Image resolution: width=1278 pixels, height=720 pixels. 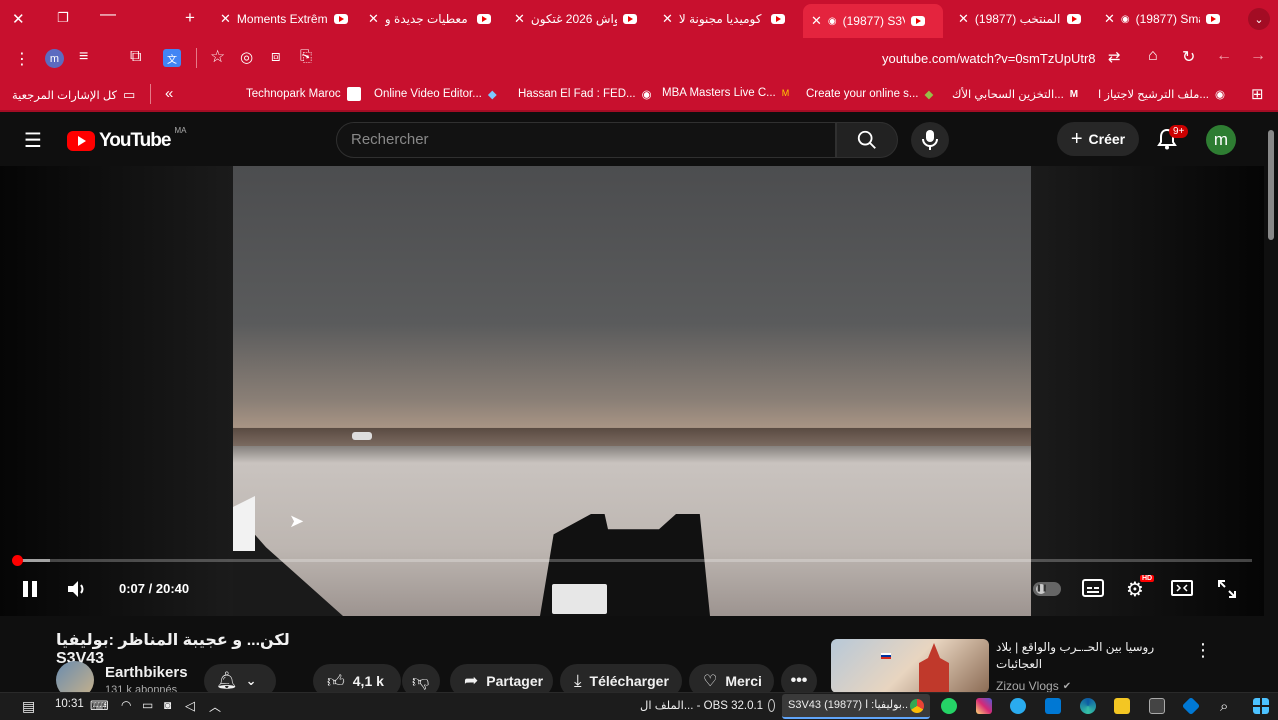 What do you see at coordinates (306, 56) in the screenshot?
I see `install-app-icon: ⎘` at bounding box center [306, 56].